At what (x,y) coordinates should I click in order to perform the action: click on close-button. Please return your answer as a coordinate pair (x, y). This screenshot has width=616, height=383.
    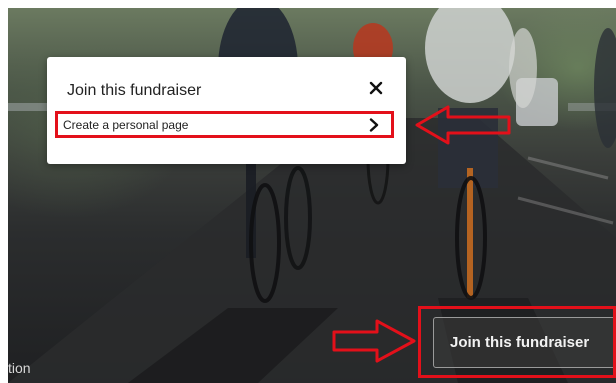
    Looking at the image, I should click on (376, 88).